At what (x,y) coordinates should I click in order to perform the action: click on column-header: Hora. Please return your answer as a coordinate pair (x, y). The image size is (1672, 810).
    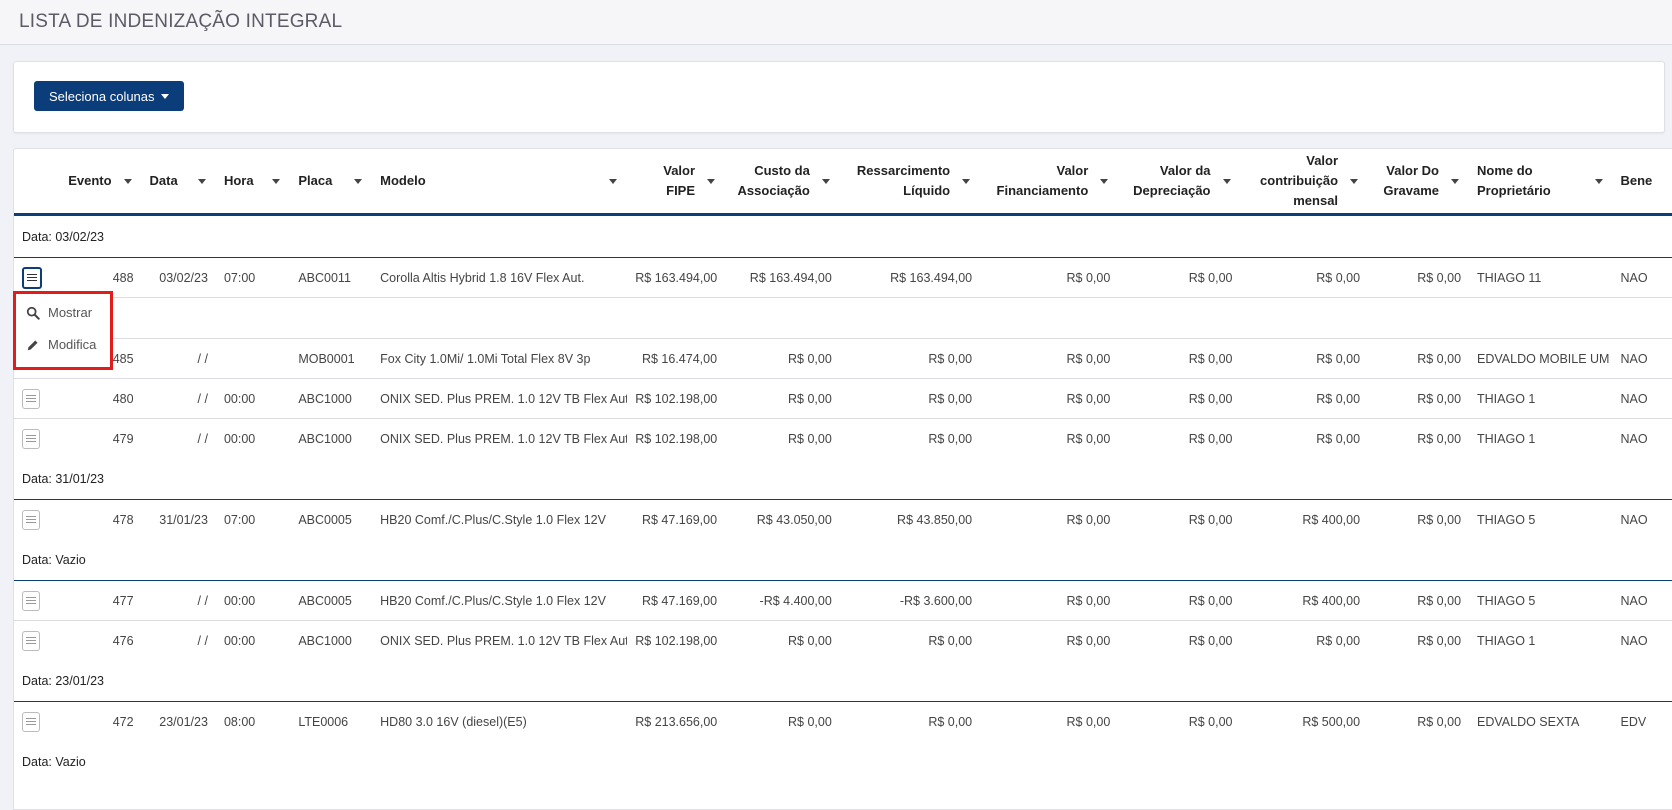
    Looking at the image, I should click on (253, 182).